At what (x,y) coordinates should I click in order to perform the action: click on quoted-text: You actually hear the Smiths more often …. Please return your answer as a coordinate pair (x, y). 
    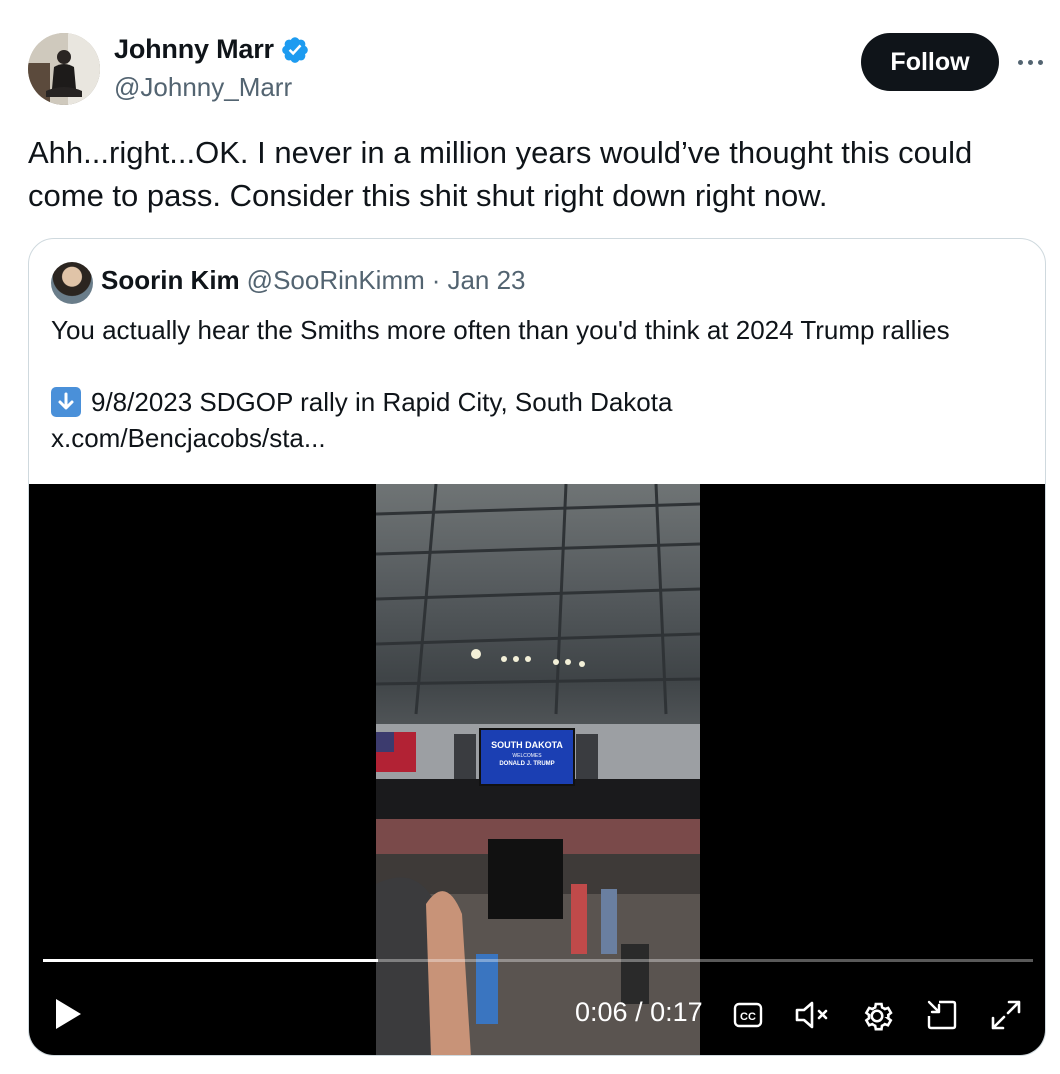
    Looking at the image, I should click on (500, 330).